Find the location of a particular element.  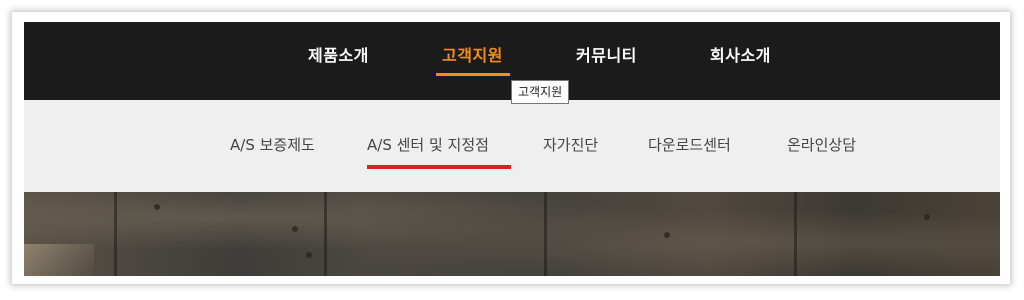

nav-item-products: 제품소개 is located at coordinates (338, 54).